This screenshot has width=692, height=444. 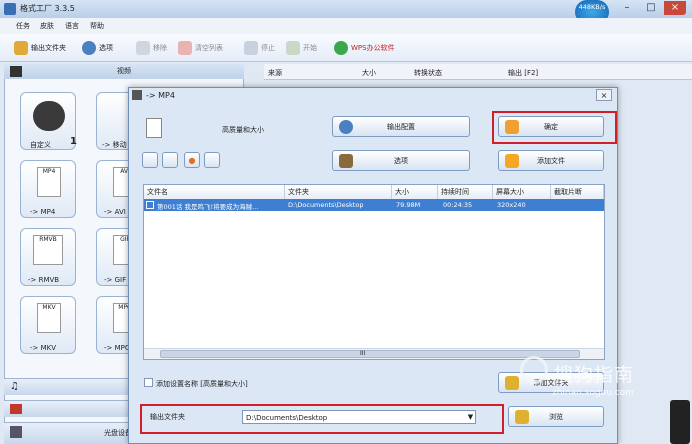 I want to click on th-duration: 持续时间, so click(x=465, y=192).